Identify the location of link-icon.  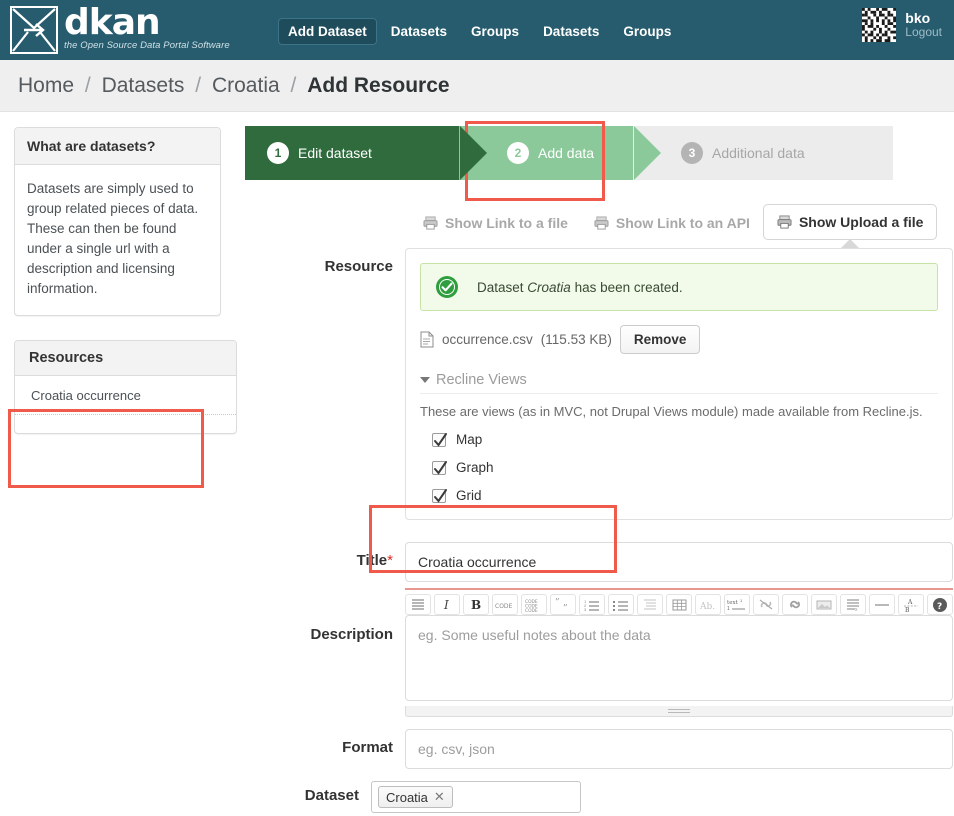
(795, 604).